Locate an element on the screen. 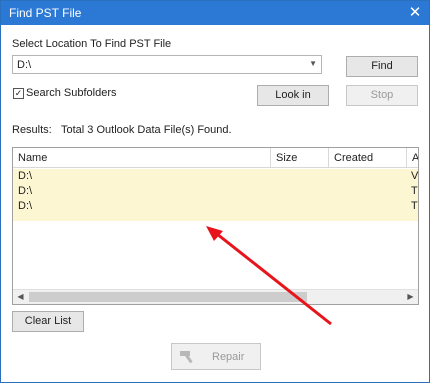 Image resolution: width=430 pixels, height=383 pixels. annotation-arrow-icon is located at coordinates (269, 276).